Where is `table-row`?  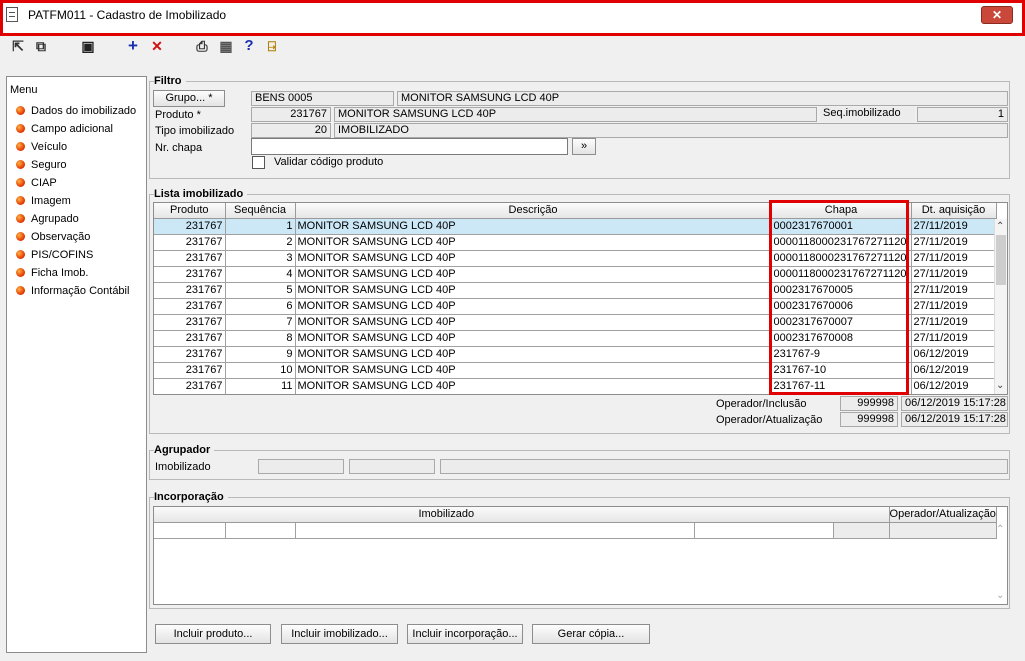
table-row is located at coordinates (575, 530).